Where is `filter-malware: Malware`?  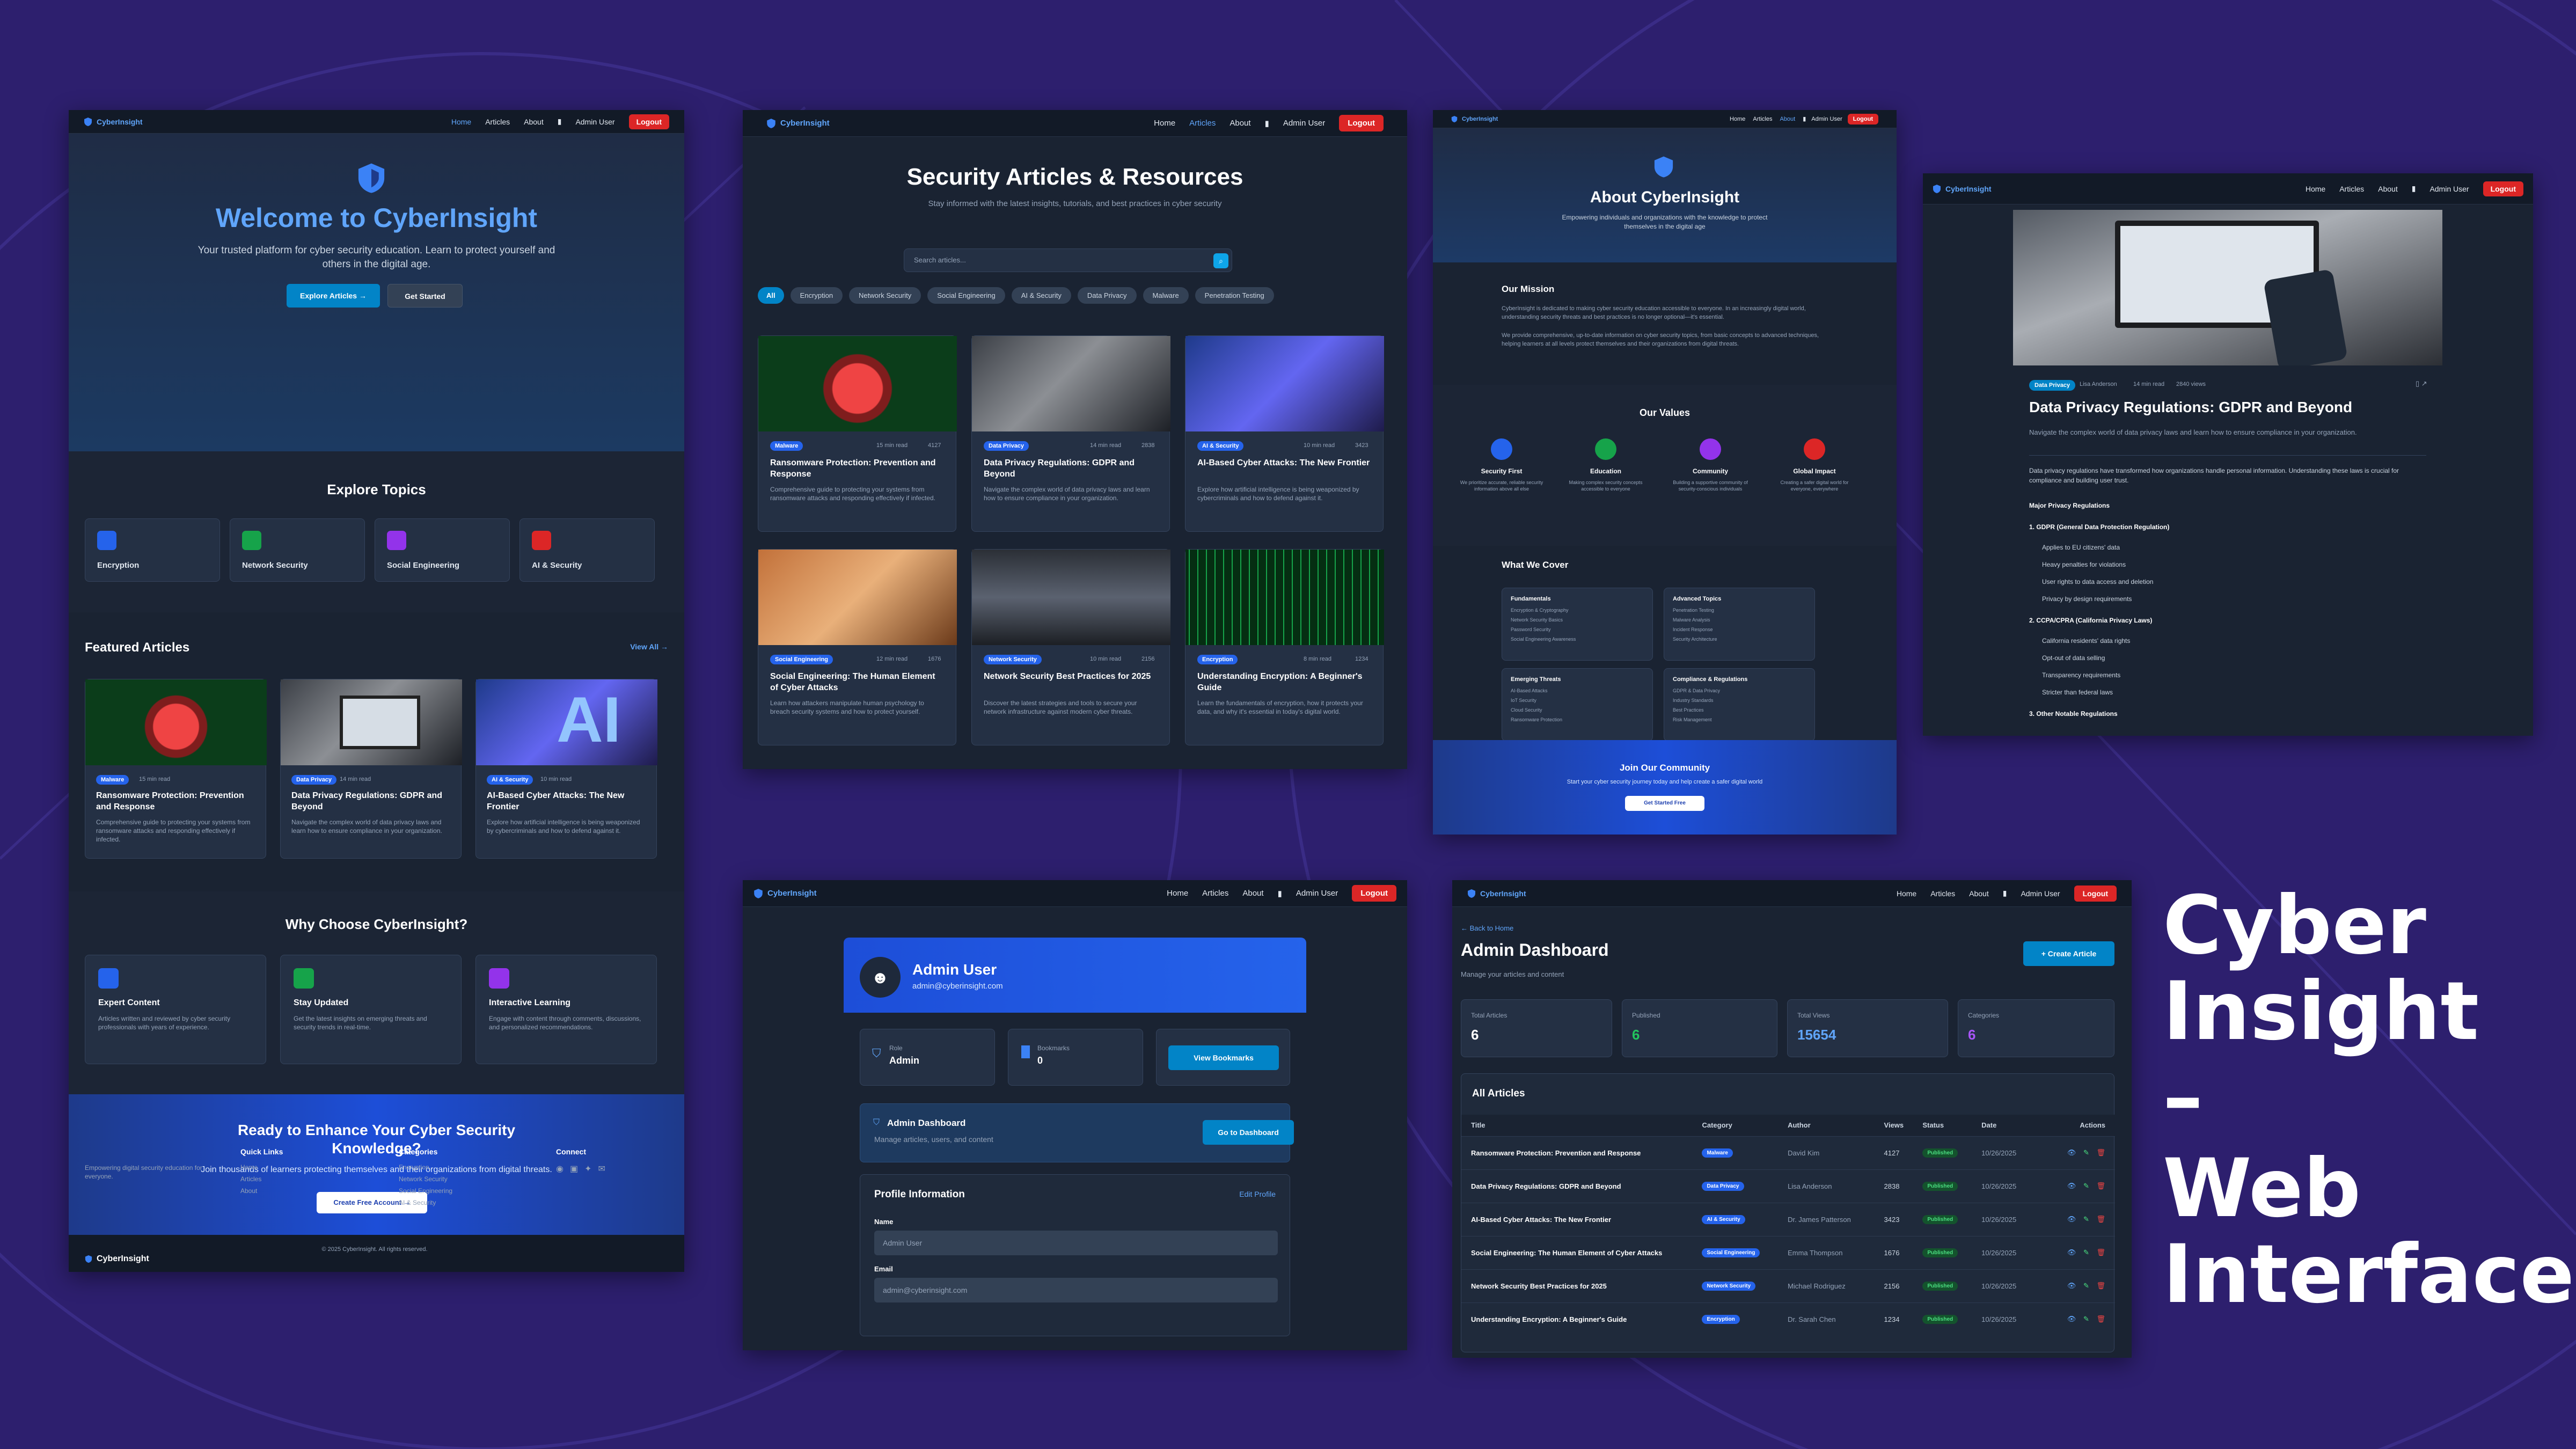 filter-malware: Malware is located at coordinates (1166, 295).